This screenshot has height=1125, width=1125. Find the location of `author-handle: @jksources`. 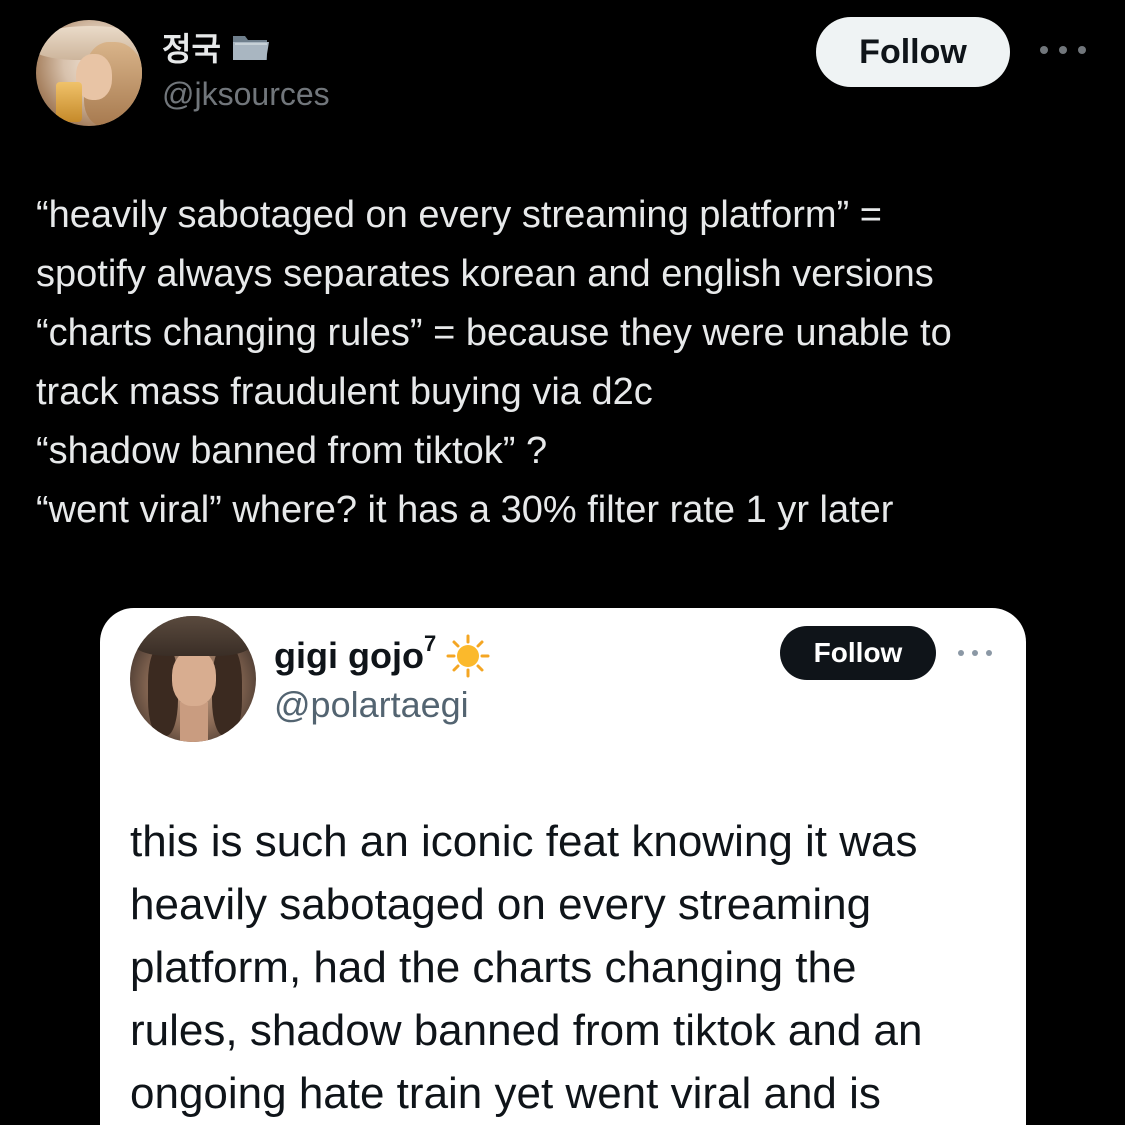

author-handle: @jksources is located at coordinates (246, 94).